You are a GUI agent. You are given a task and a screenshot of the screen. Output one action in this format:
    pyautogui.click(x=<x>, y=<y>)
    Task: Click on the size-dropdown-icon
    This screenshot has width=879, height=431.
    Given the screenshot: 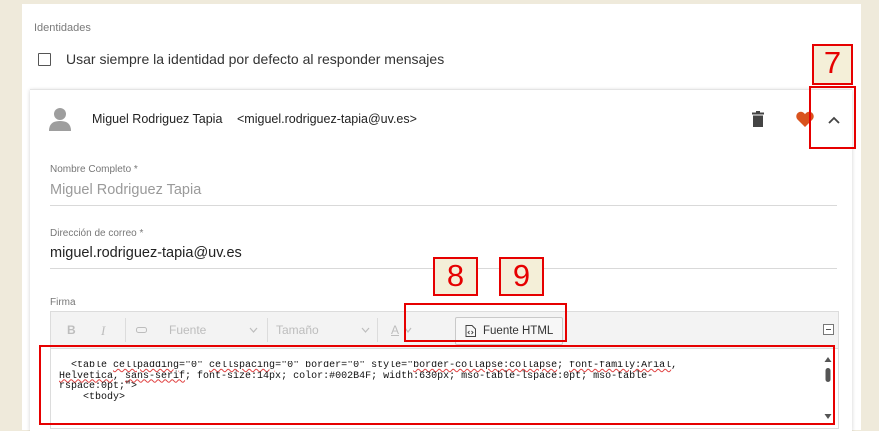 What is the action you would take?
    pyautogui.click(x=365, y=330)
    